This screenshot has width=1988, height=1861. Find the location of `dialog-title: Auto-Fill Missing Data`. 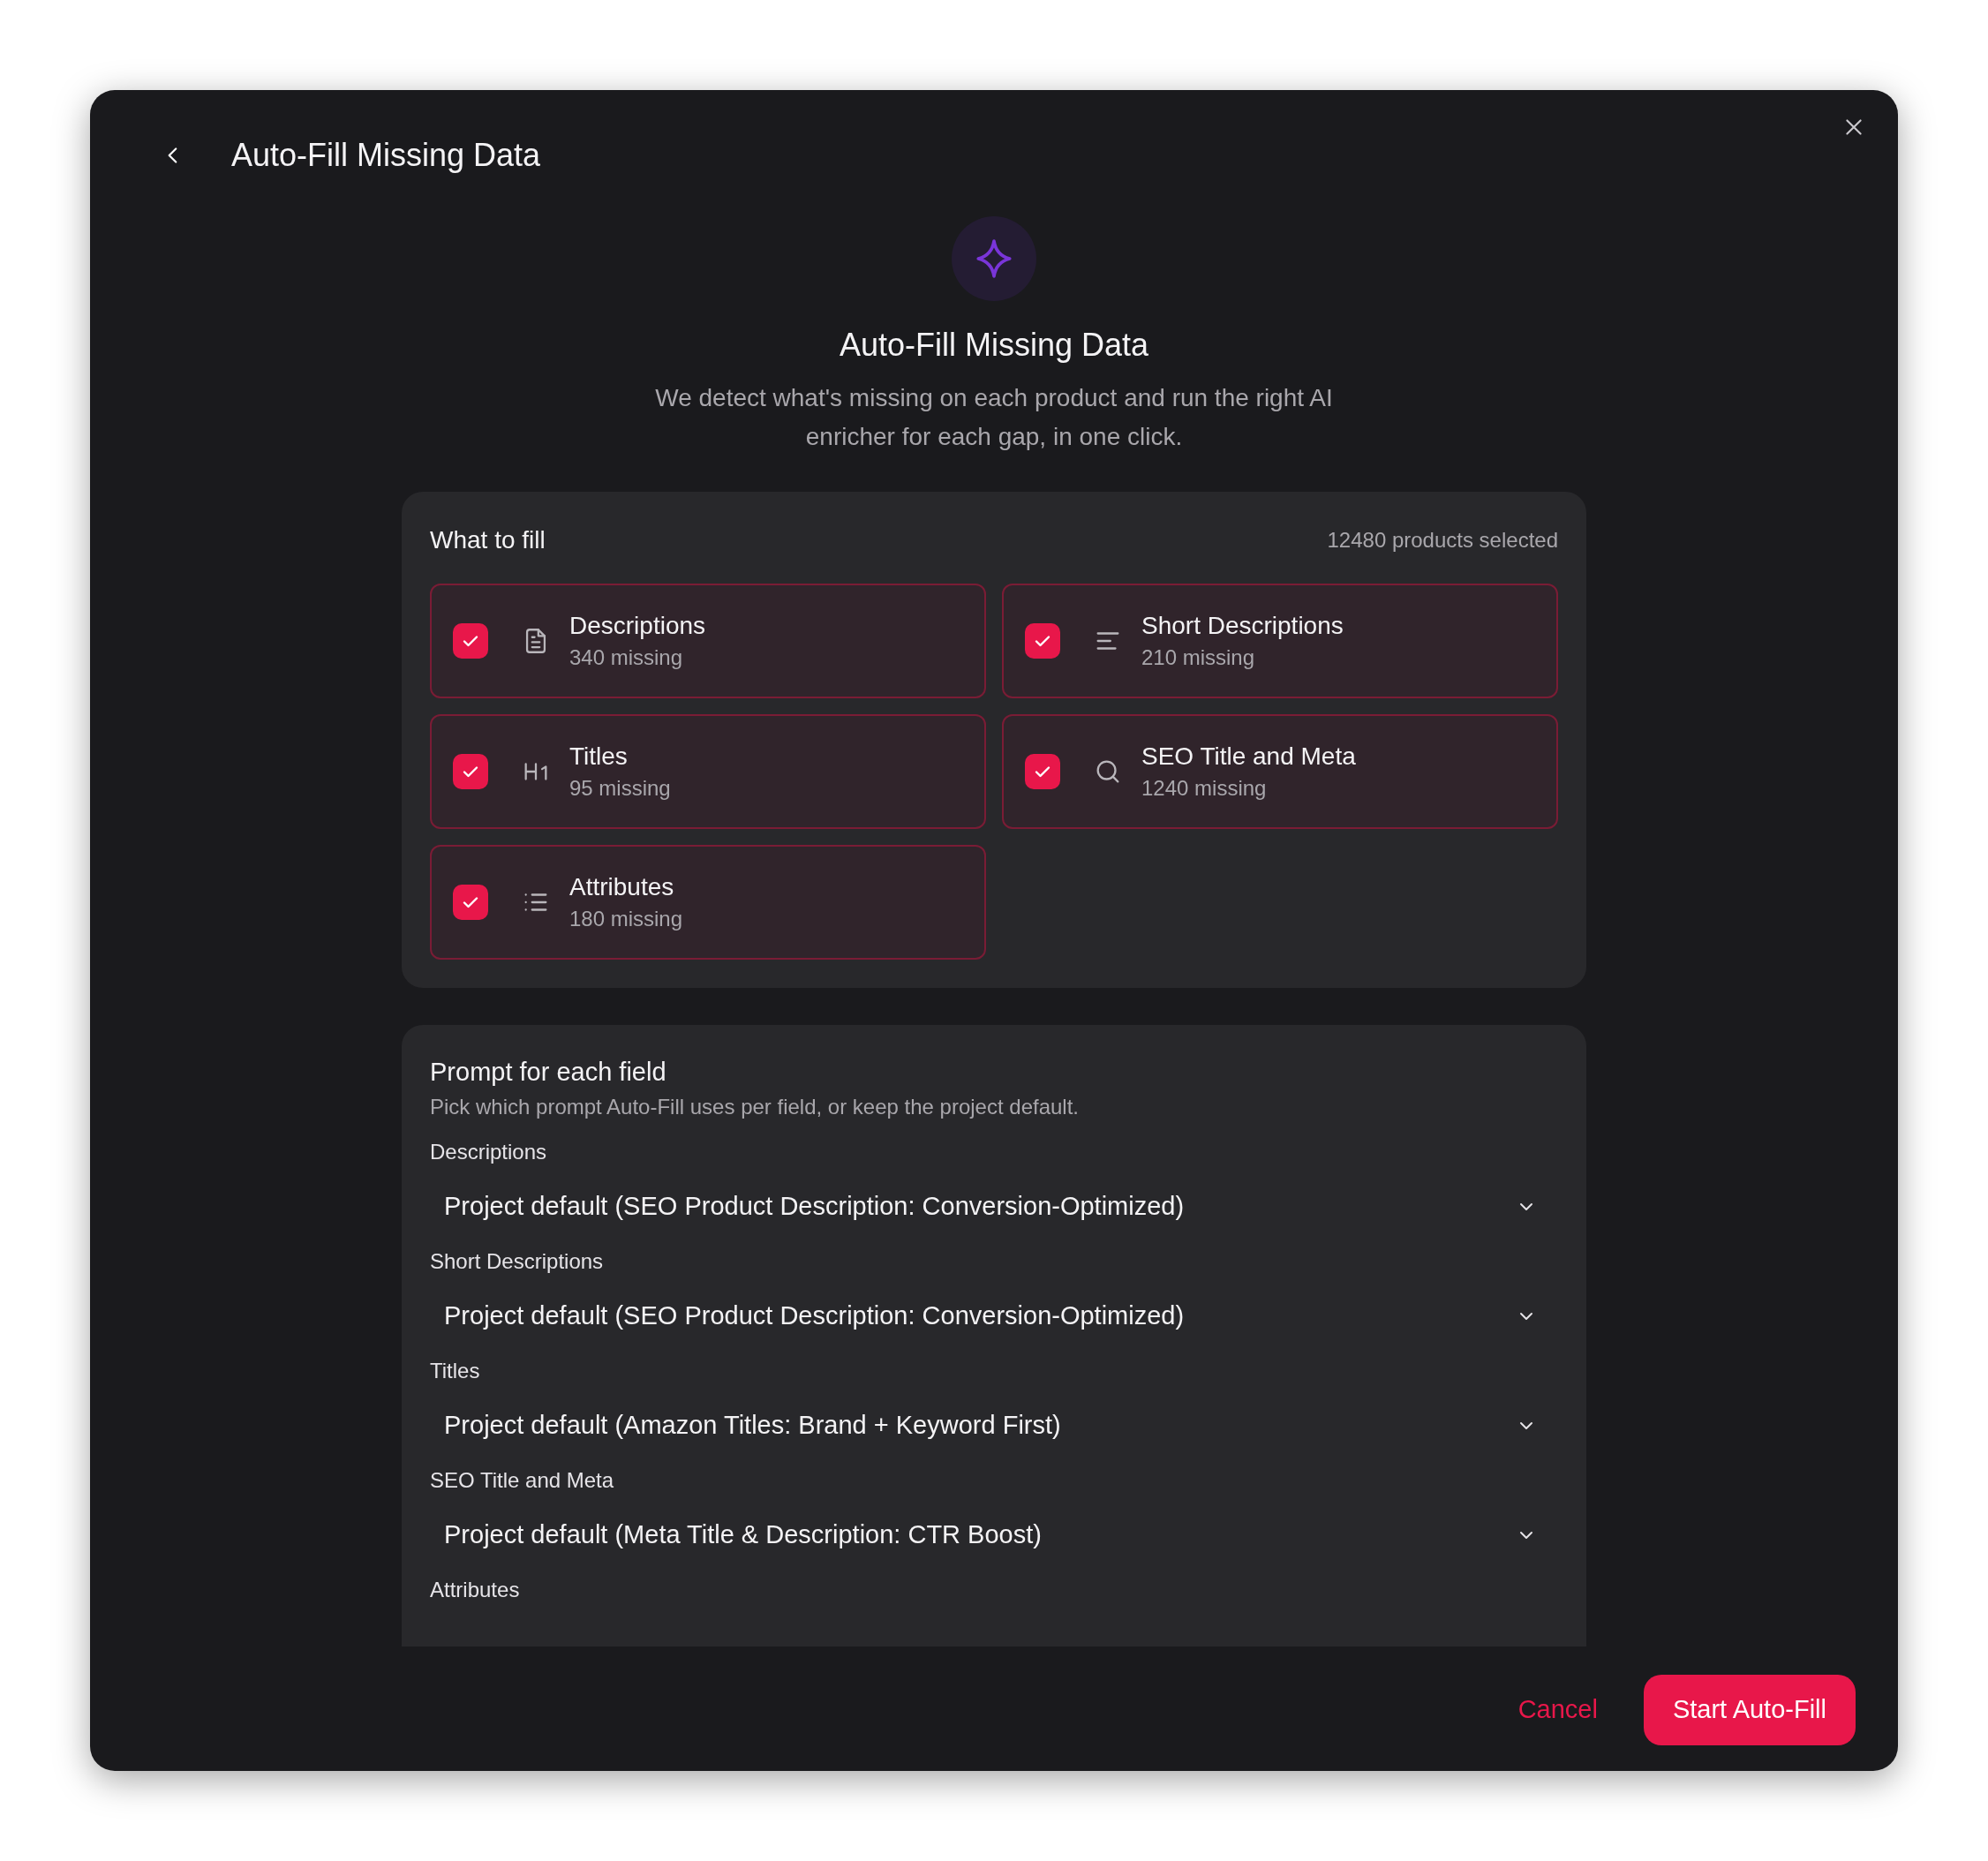

dialog-title: Auto-Fill Missing Data is located at coordinates (386, 155).